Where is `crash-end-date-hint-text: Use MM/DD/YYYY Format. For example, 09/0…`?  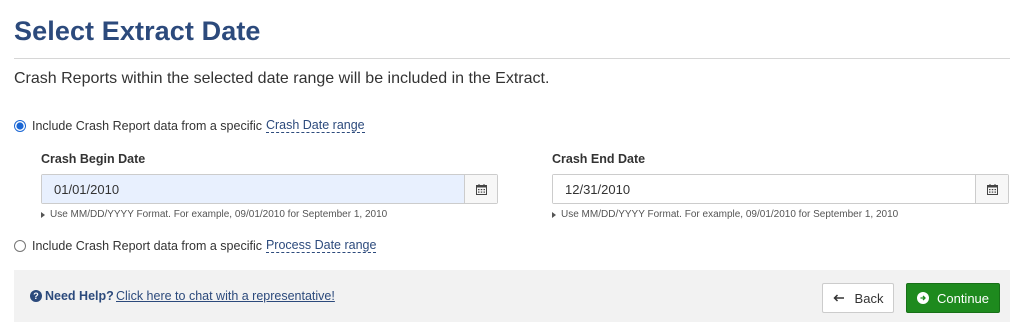
crash-end-date-hint-text: Use MM/DD/YYYY Format. For example, 09/0… is located at coordinates (730, 214).